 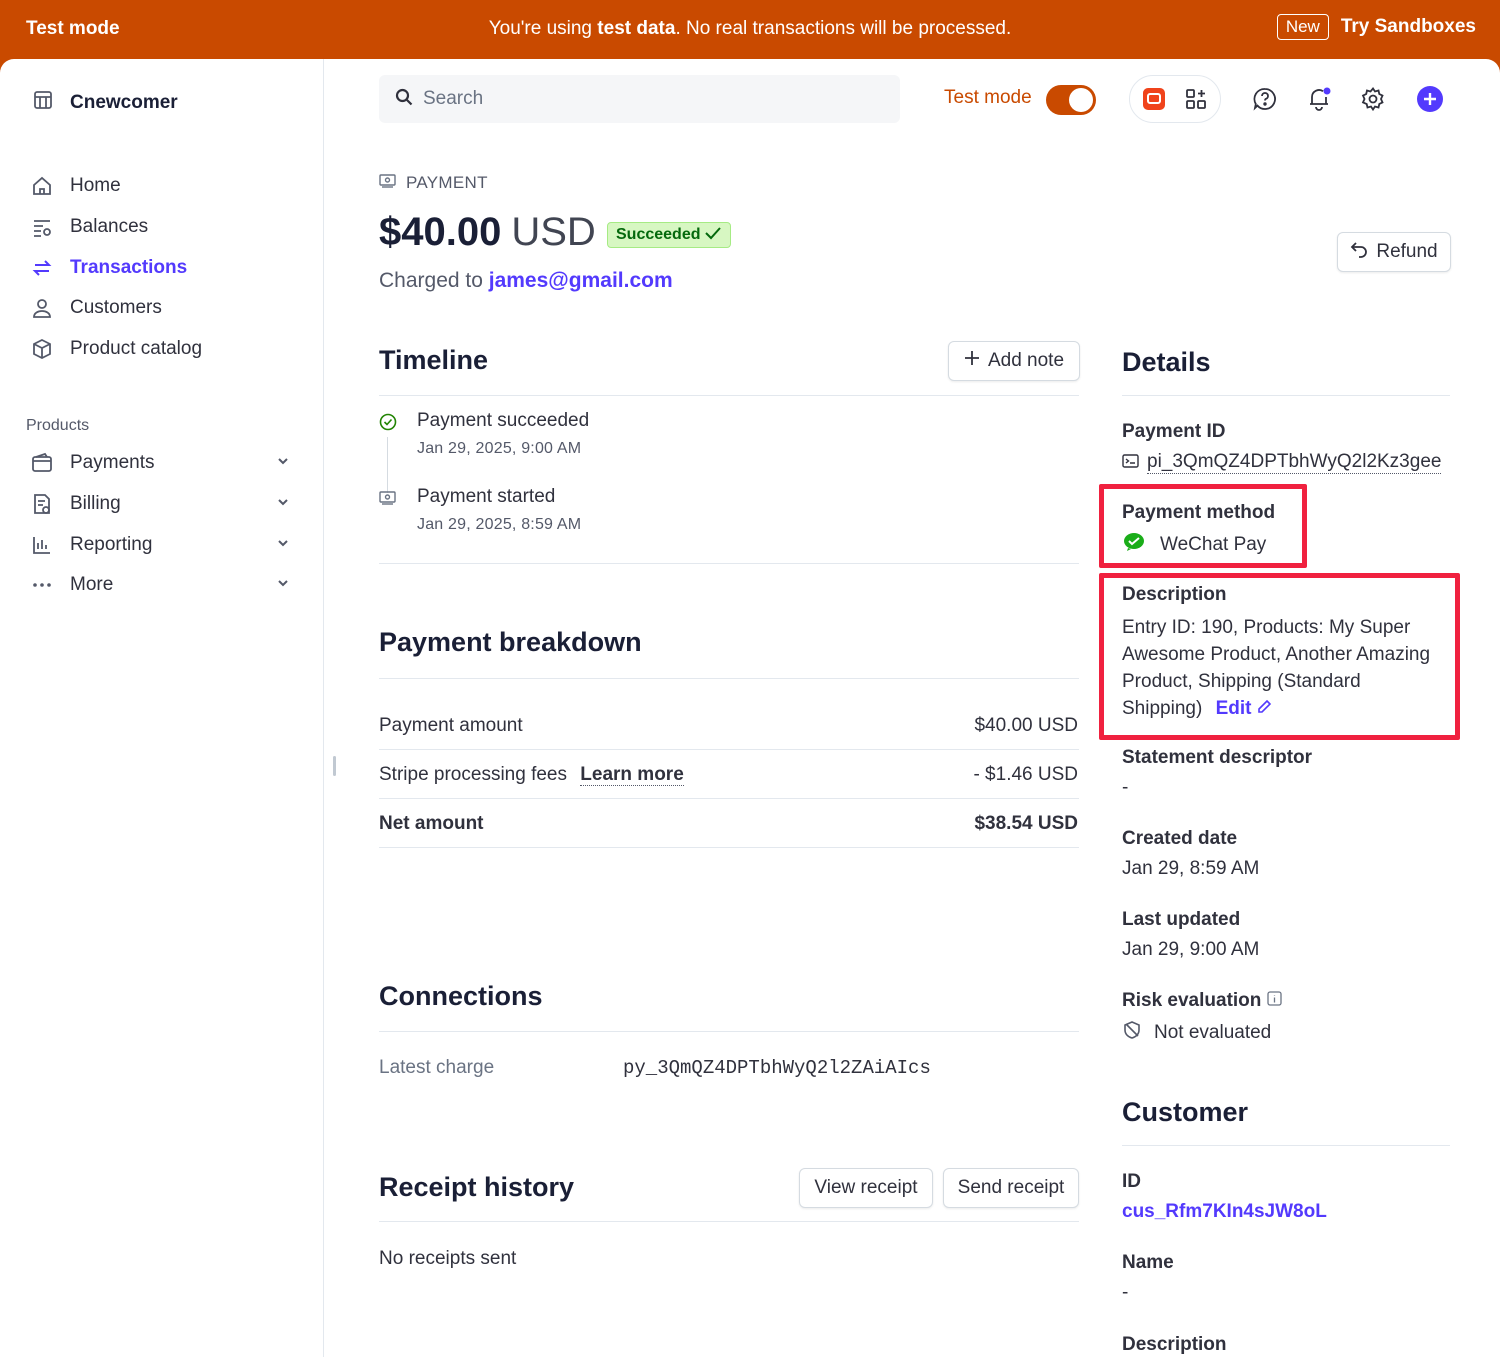 What do you see at coordinates (1408, 26) in the screenshot?
I see `try-sandboxes-label: Try Sandboxes` at bounding box center [1408, 26].